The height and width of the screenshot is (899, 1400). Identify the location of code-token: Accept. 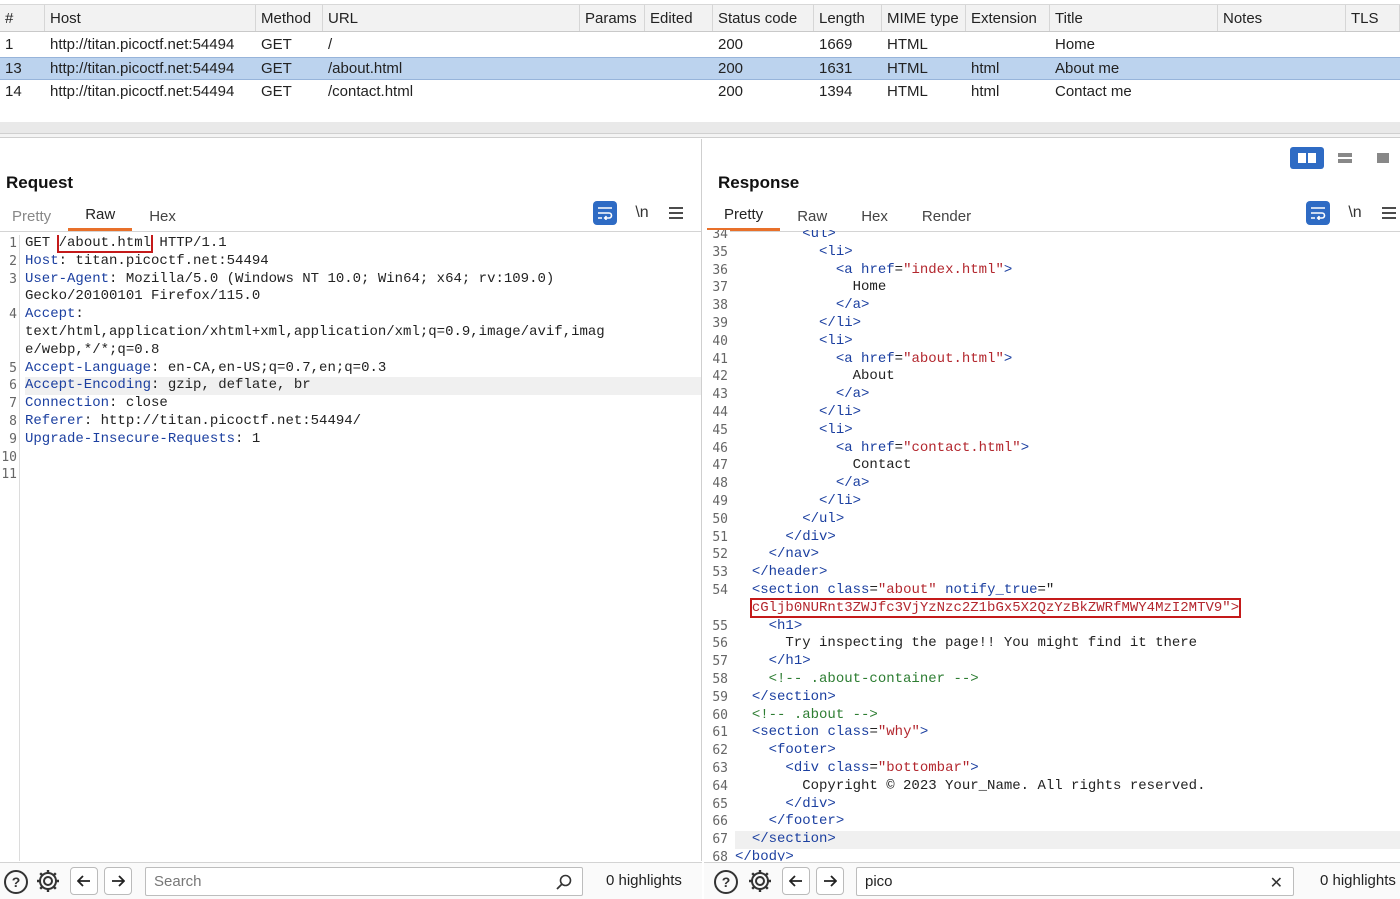
(50, 314).